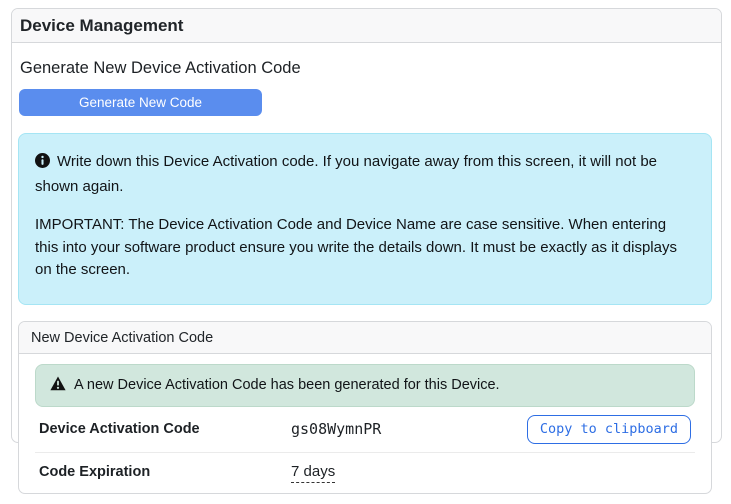 This screenshot has height=504, width=731. Describe the element at coordinates (608, 429) in the screenshot. I see `copy-to-clipboard-button: Copy to clipboard` at that location.